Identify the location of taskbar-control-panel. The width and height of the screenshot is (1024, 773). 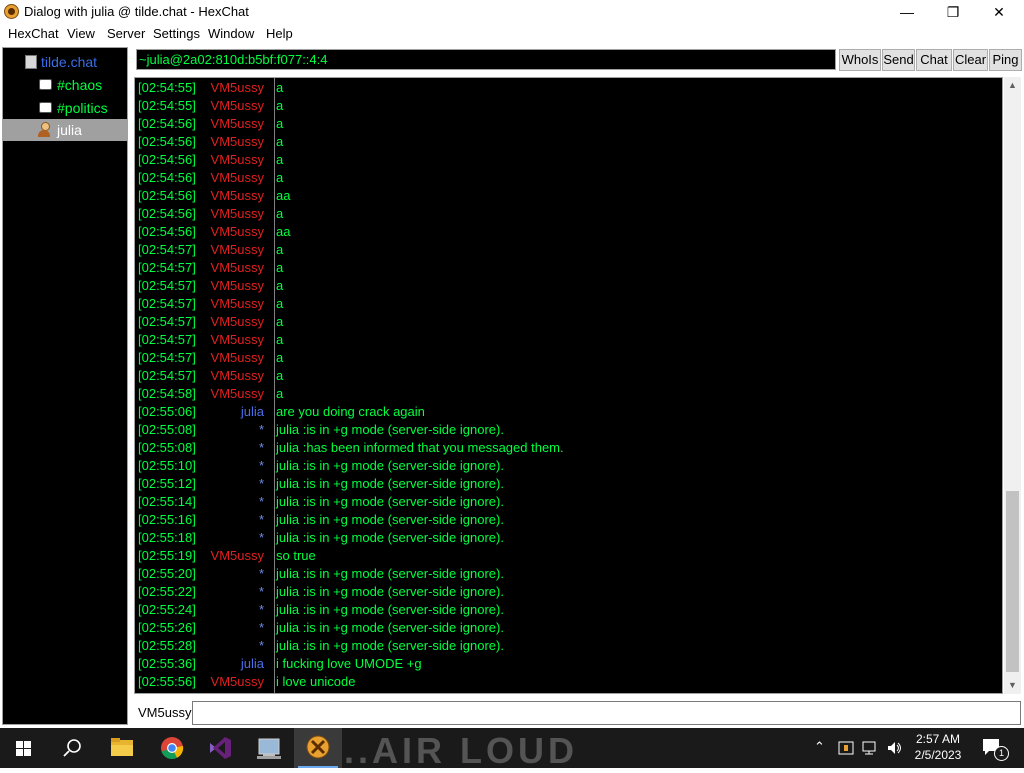
(269, 748).